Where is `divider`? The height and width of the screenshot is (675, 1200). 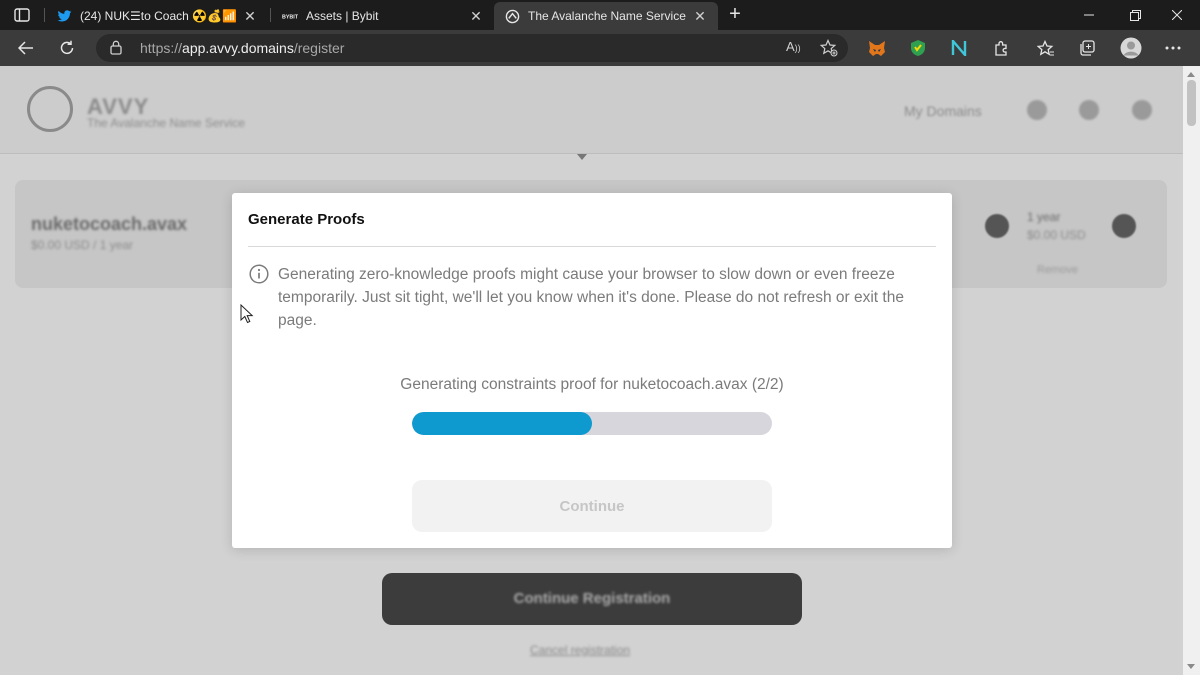 divider is located at coordinates (592, 246).